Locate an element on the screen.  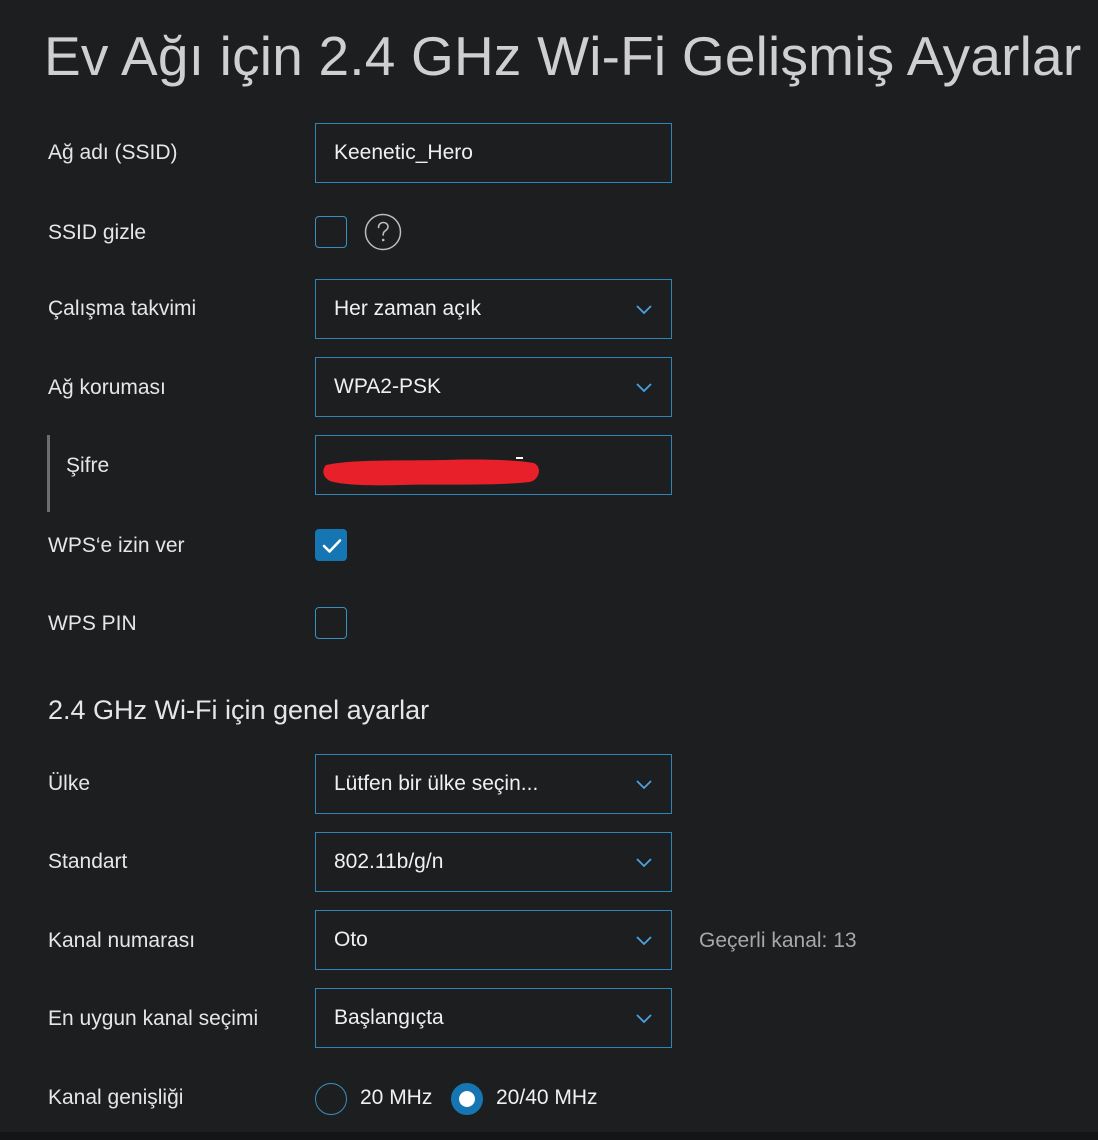
wps-allow-checkbox is located at coordinates (331, 545).